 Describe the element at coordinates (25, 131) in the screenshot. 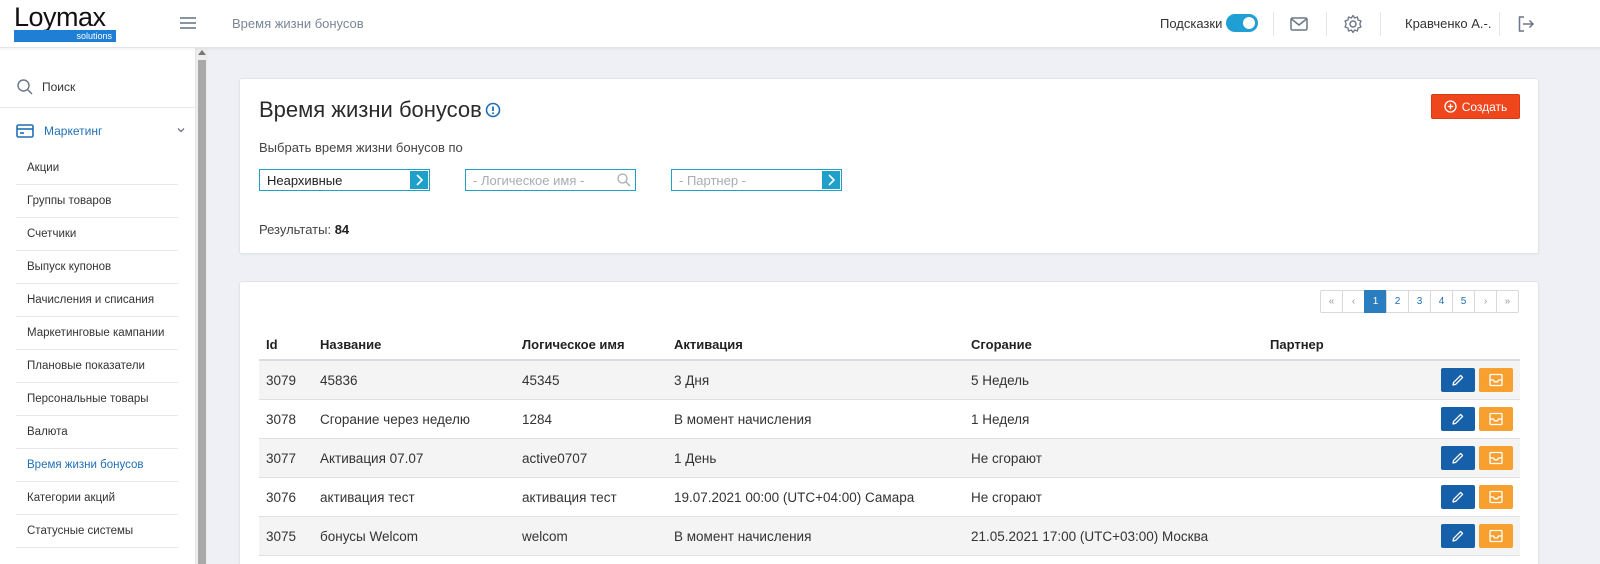

I see `card-icon` at that location.